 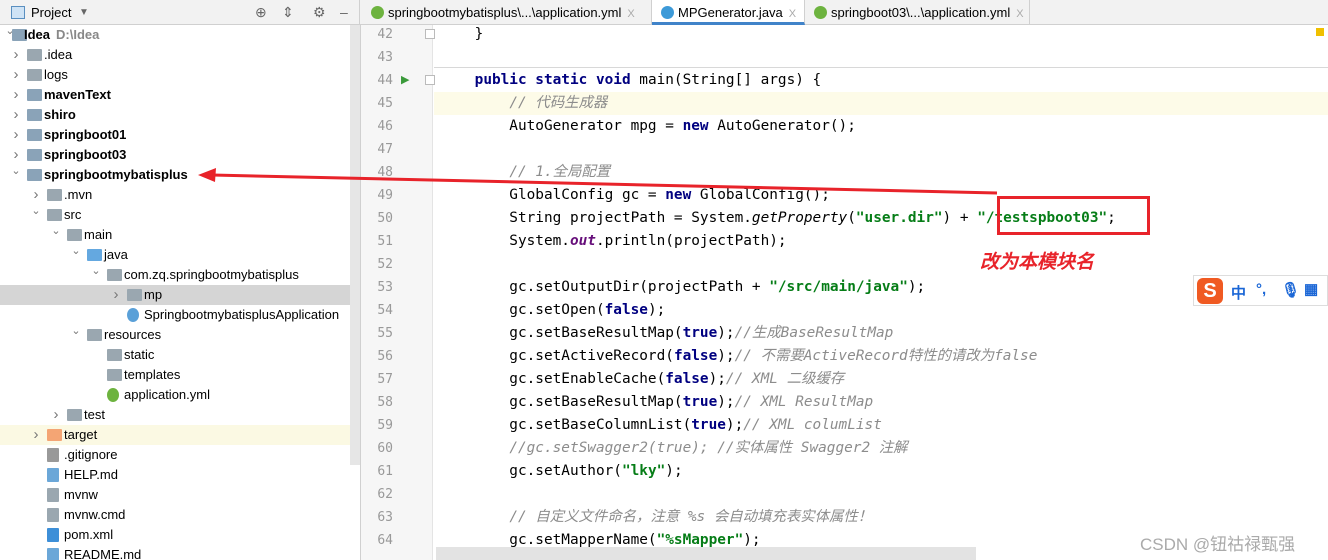 I want to click on ime-toolbar: S 中 °, 🎙 ▦, so click(x=1260, y=290).